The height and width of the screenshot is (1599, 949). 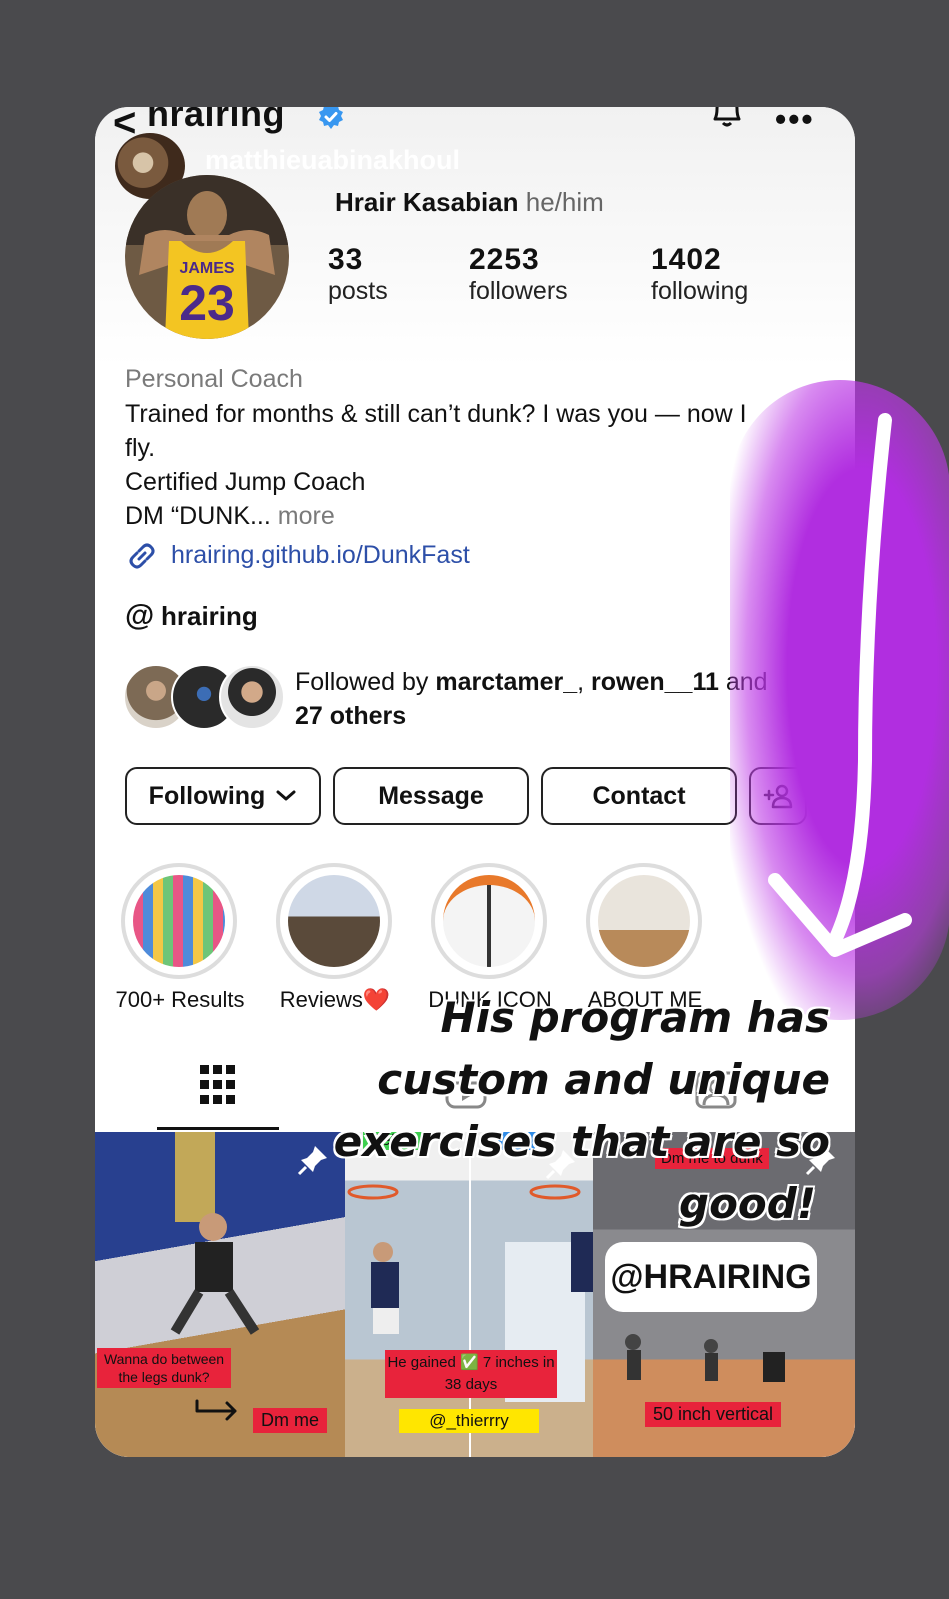 What do you see at coordinates (544, 274) in the screenshot?
I see `stat-followers: 2253 followers` at bounding box center [544, 274].